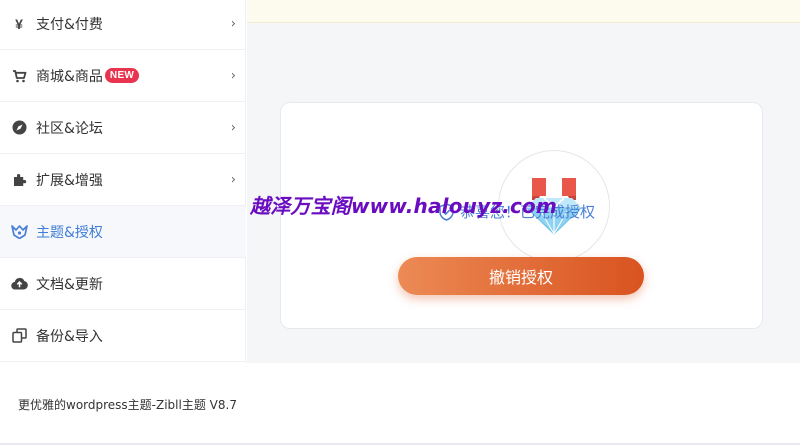  I want to click on yen-icon: ¥, so click(19, 23).